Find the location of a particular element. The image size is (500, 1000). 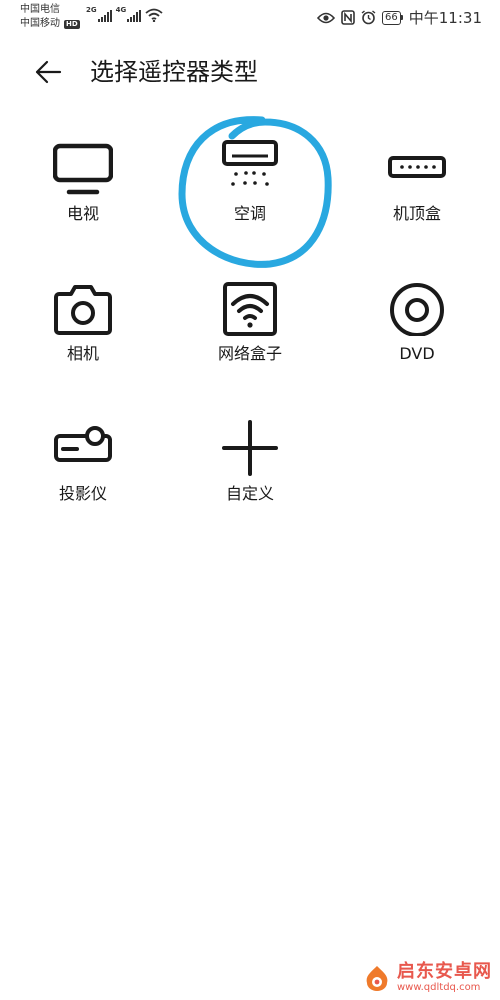

watermark-logo-icon is located at coordinates (377, 978).